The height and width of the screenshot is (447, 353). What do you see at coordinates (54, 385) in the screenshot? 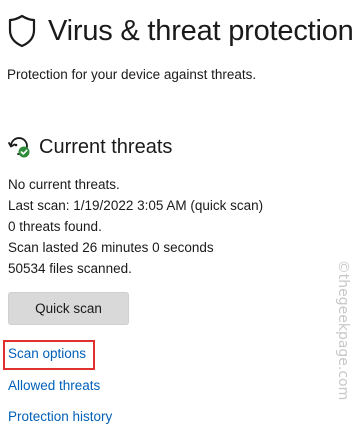
I see `allowed-threats-link: Allowed threats` at bounding box center [54, 385].